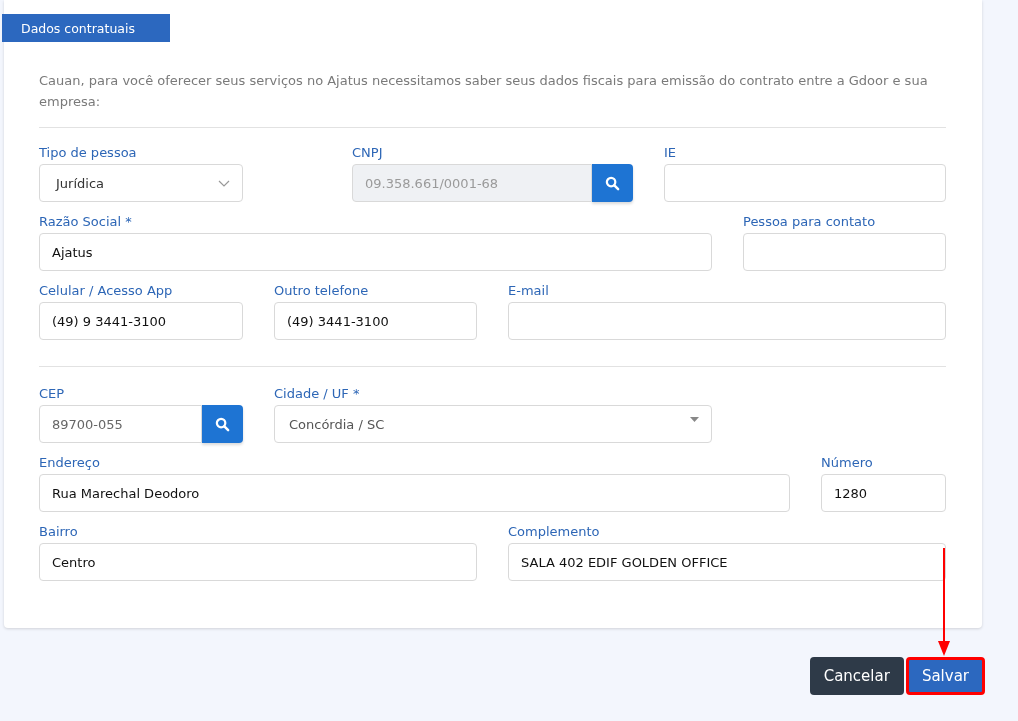  I want to click on field-label: Cidade / UF *, so click(317, 394).